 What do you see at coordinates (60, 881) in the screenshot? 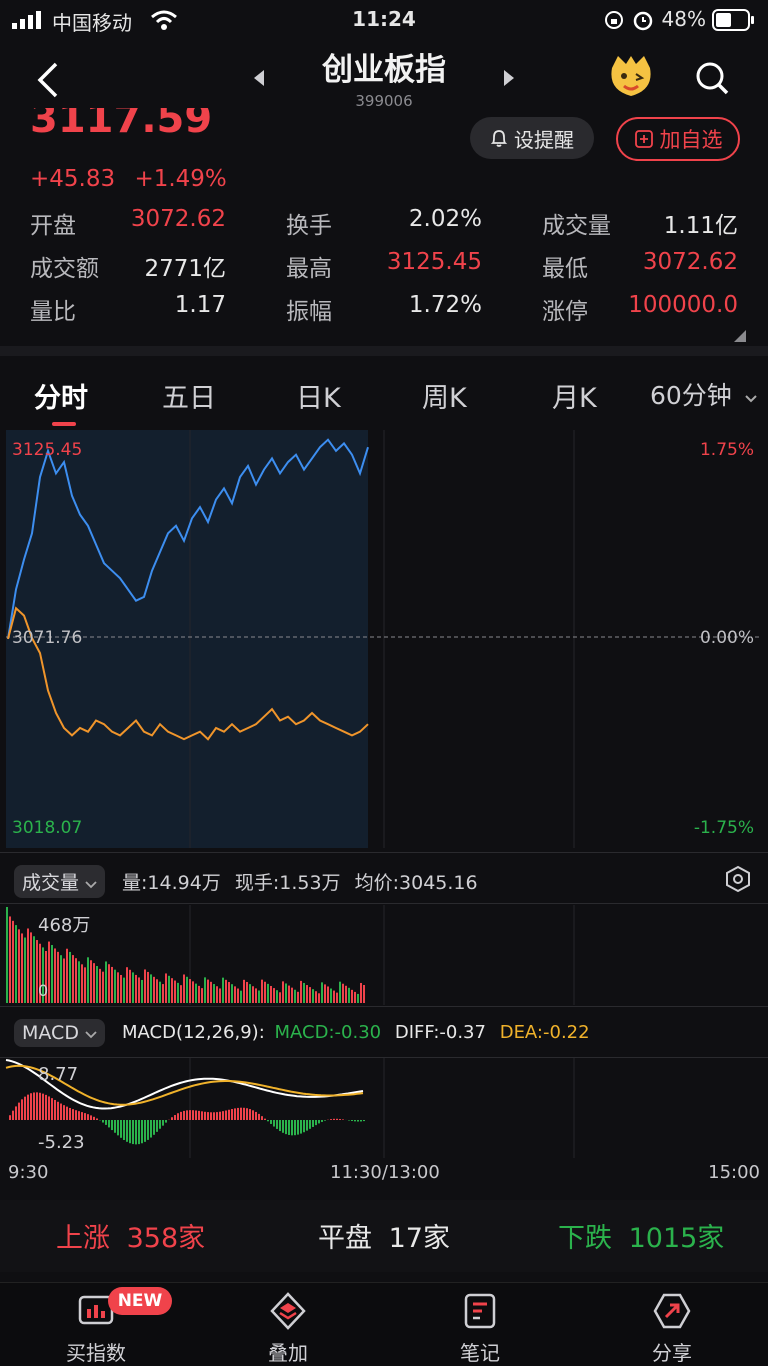
I see `volume-selector: 成交量` at bounding box center [60, 881].